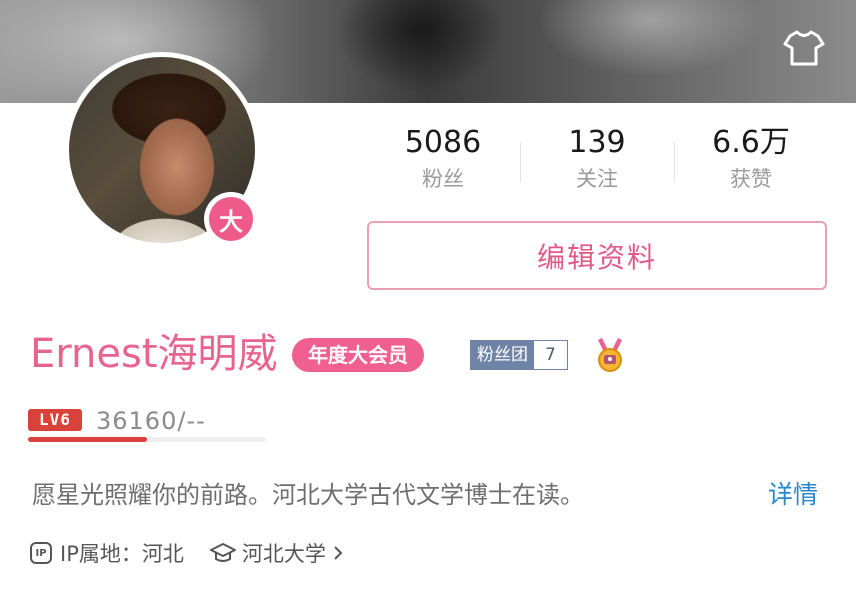  What do you see at coordinates (358, 355) in the screenshot?
I see `vip-badge: 年度大会员` at bounding box center [358, 355].